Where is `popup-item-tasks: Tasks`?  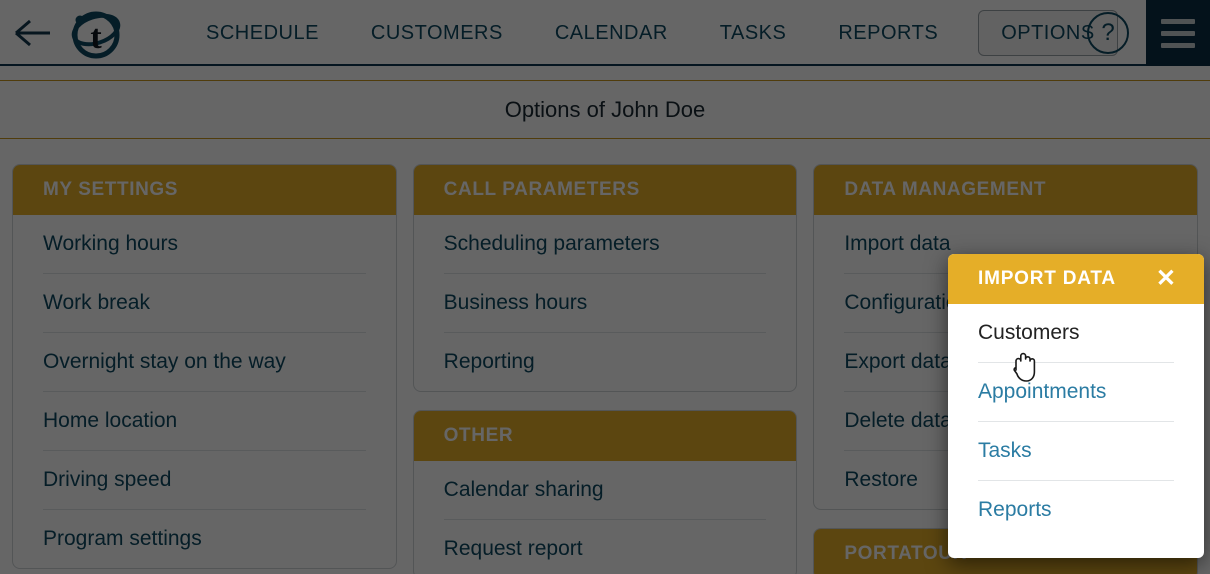
popup-item-tasks: Tasks is located at coordinates (1076, 451).